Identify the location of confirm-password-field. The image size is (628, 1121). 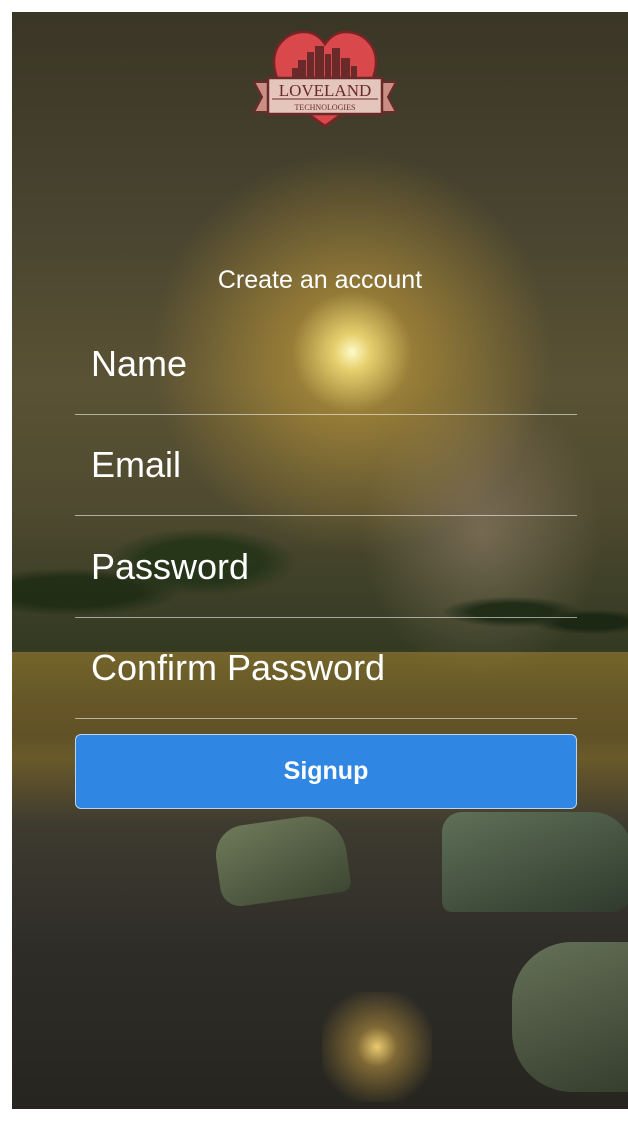
(326, 668).